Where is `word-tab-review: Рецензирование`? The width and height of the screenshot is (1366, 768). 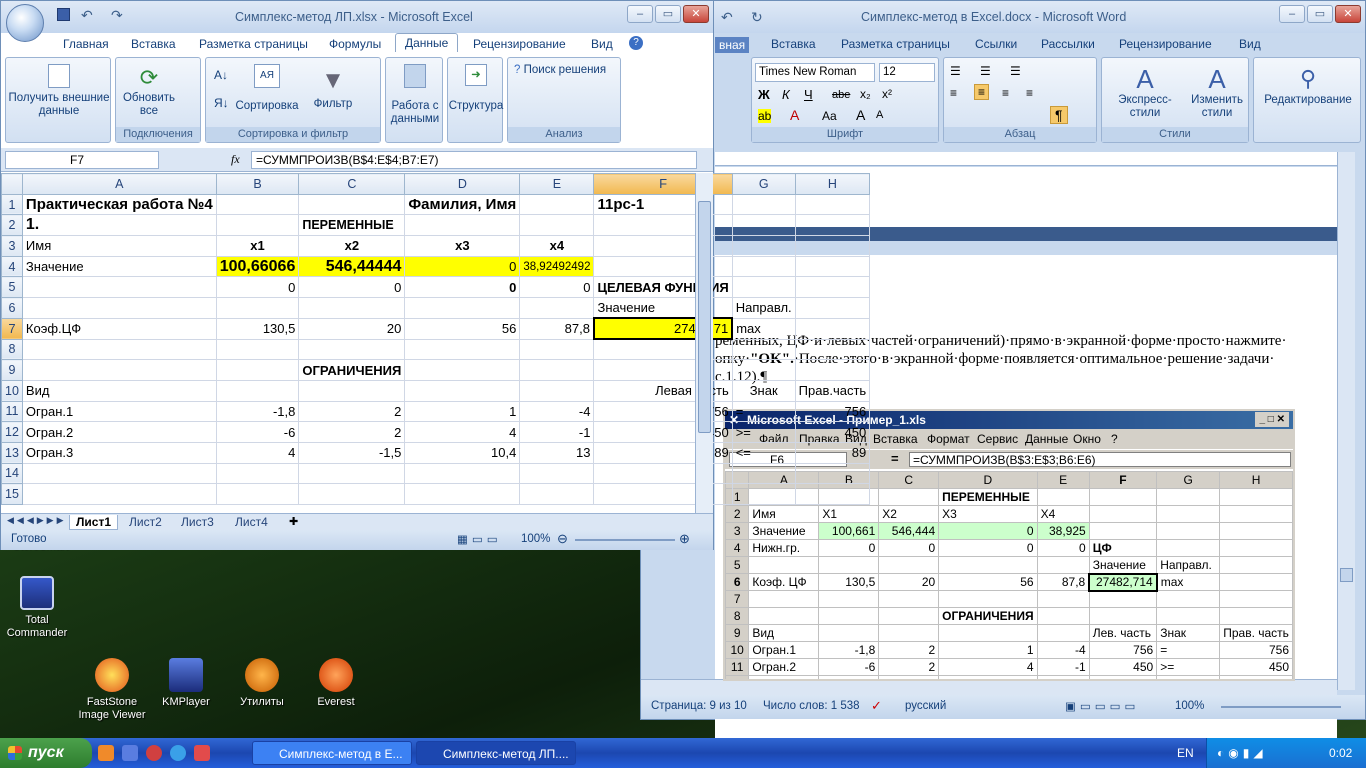
word-tab-review: Рецензирование is located at coordinates (1165, 44).